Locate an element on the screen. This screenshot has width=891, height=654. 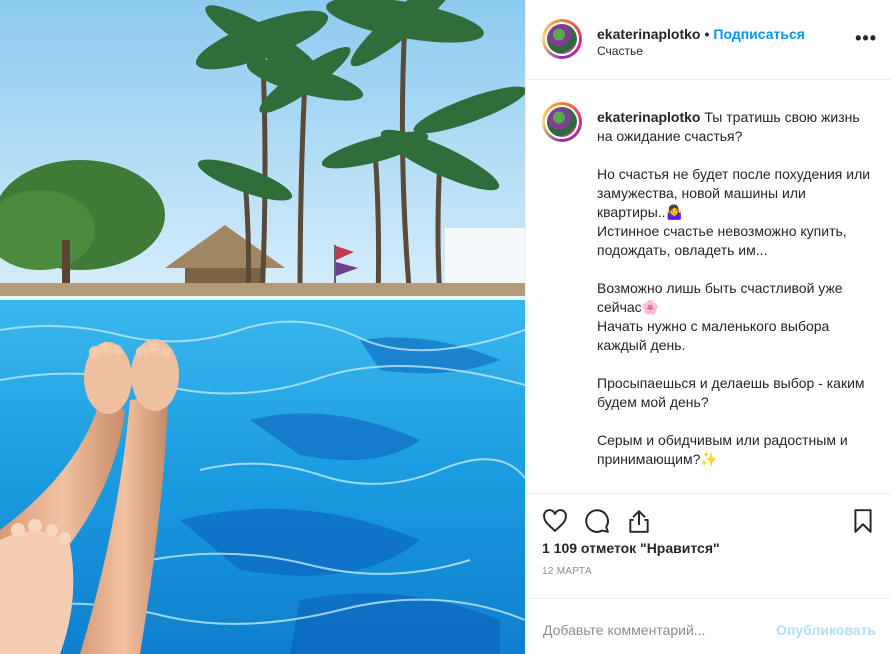
comment-icon is located at coordinates (597, 521).